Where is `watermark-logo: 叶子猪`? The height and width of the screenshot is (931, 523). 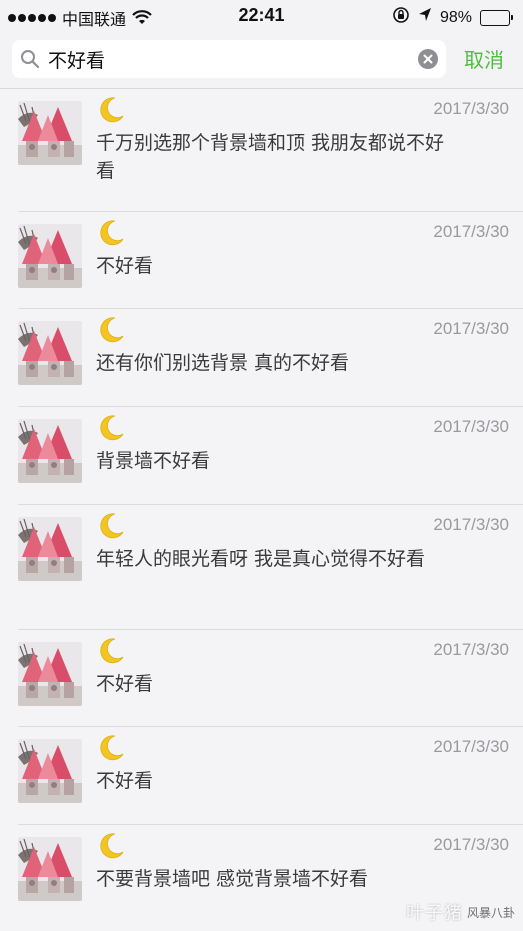 watermark-logo: 叶子猪 is located at coordinates (434, 913).